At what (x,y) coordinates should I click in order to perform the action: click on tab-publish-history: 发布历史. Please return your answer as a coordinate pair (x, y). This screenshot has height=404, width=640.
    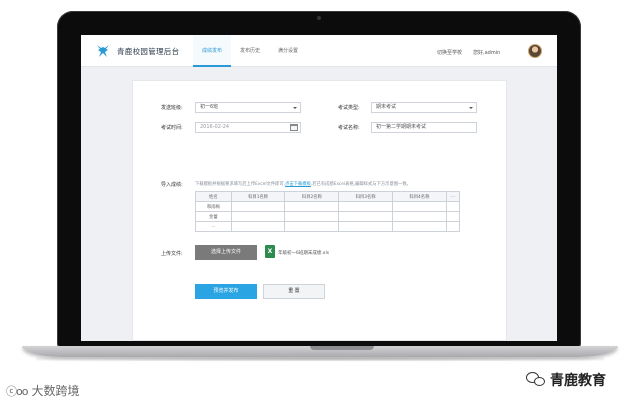
    Looking at the image, I should click on (250, 51).